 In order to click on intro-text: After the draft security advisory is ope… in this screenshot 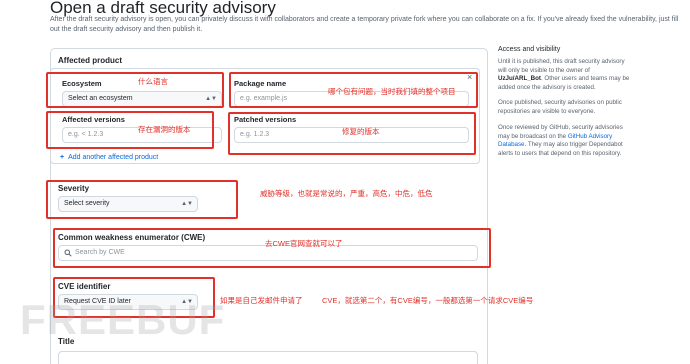, I will do `click(364, 24)`.